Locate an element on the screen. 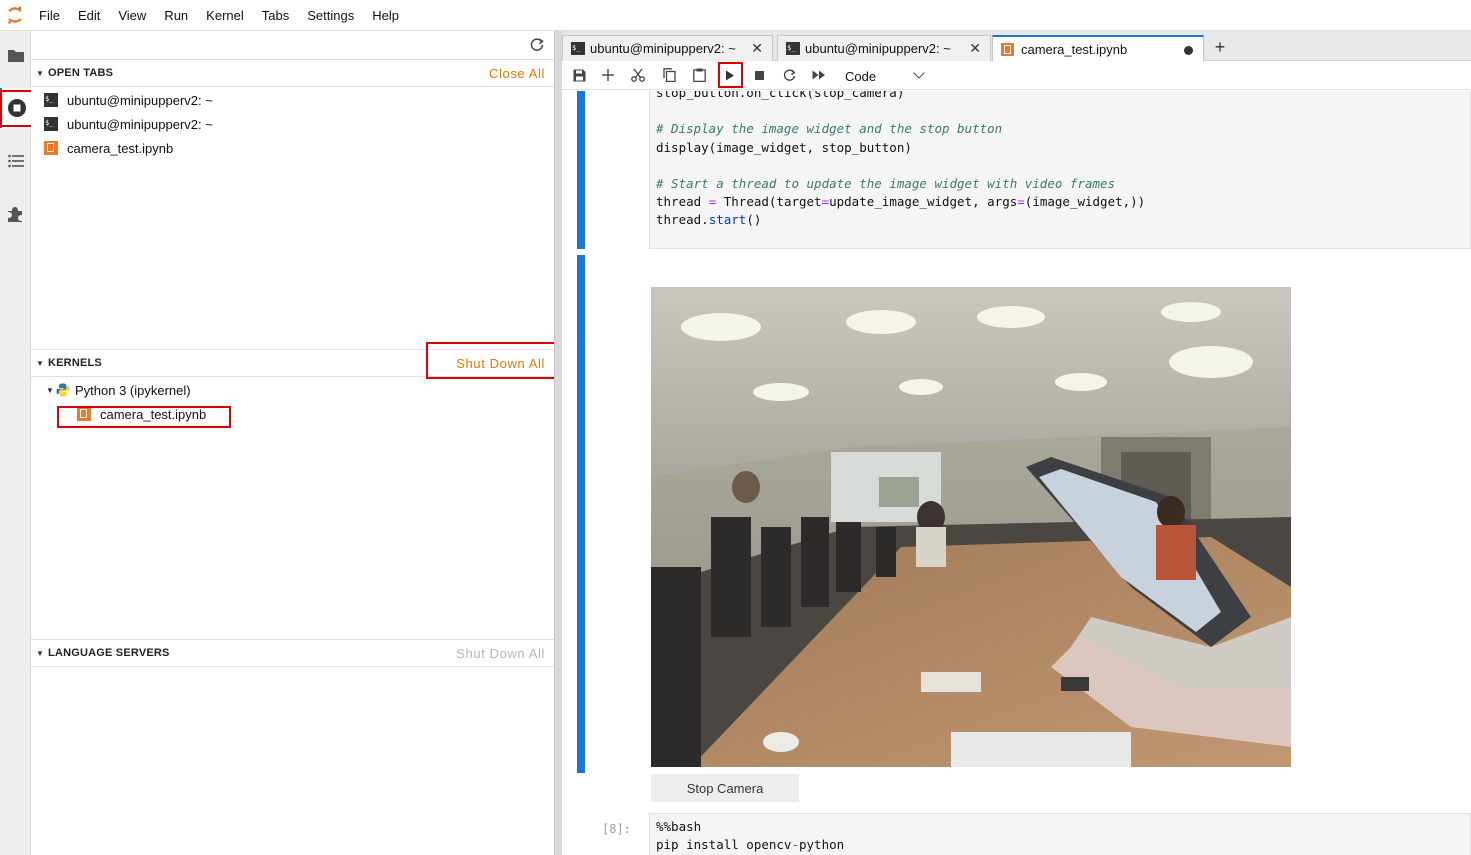 The image size is (1471, 855). code-token: () is located at coordinates (754, 220).